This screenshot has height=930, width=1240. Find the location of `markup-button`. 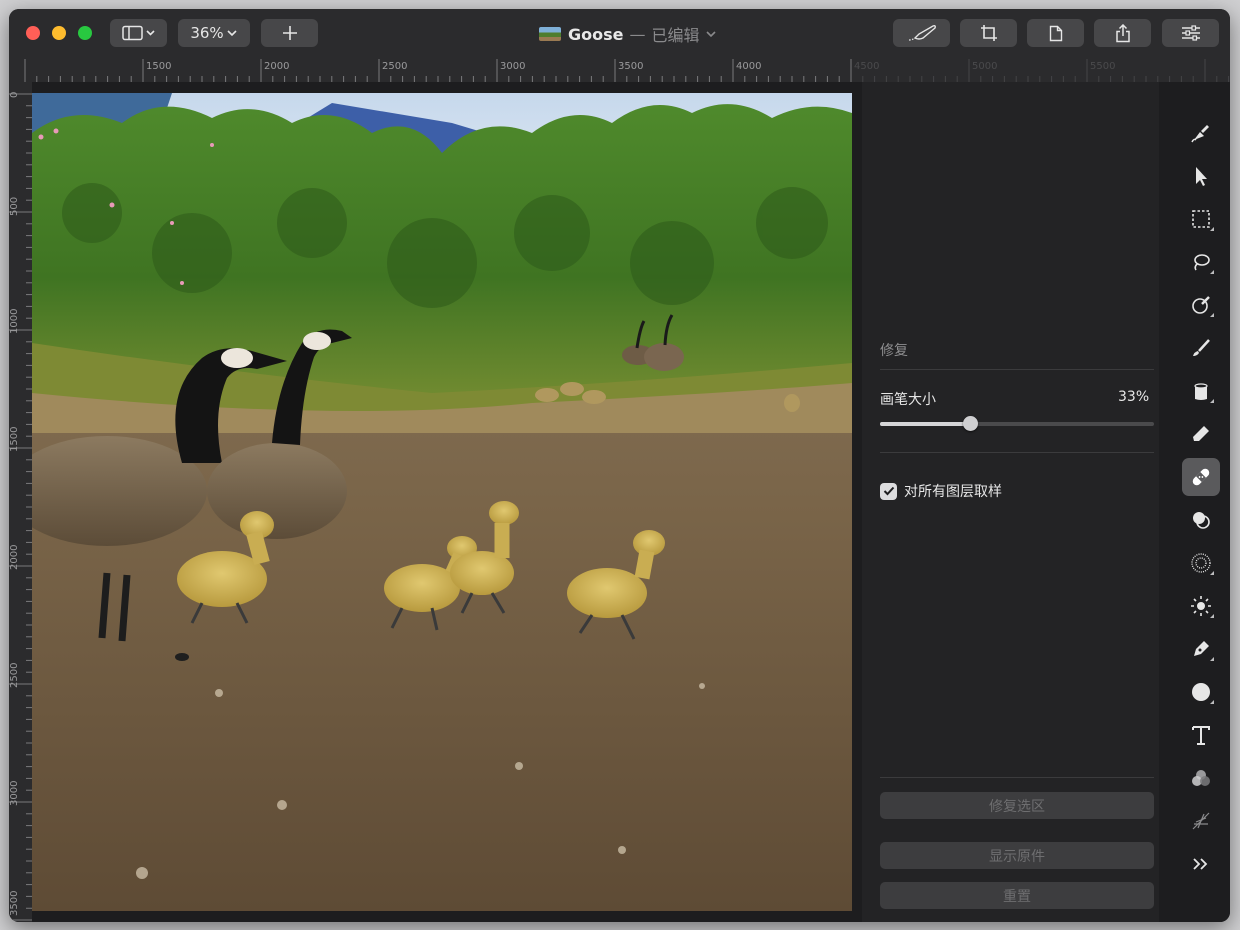

markup-button is located at coordinates (921, 33).